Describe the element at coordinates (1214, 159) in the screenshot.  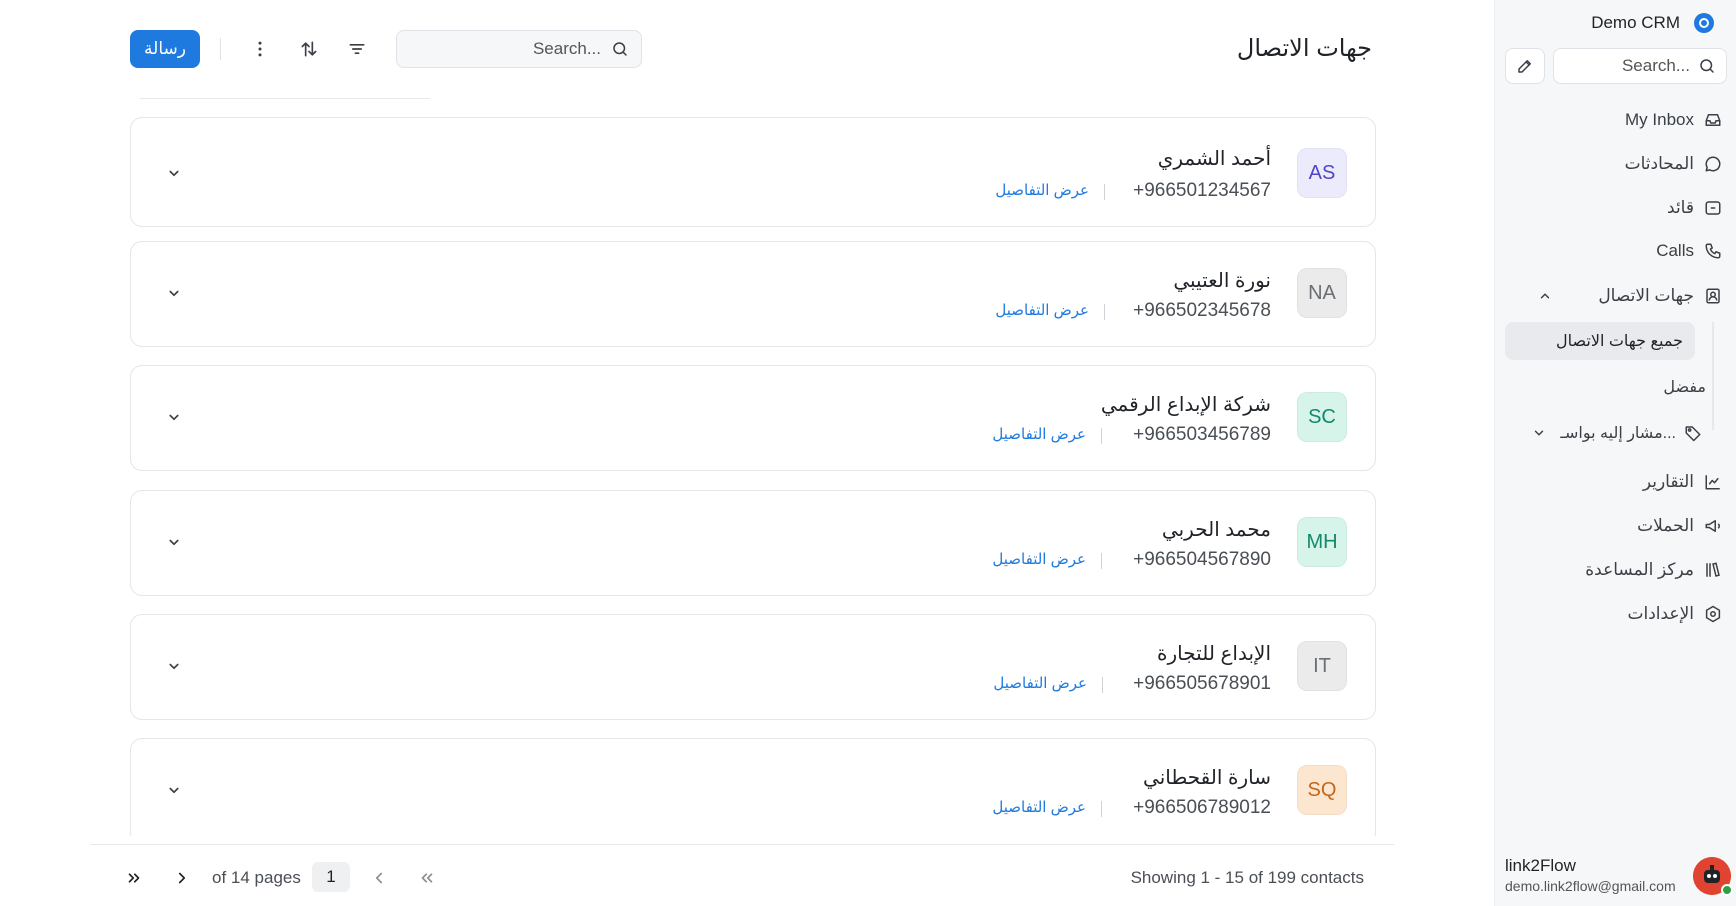
I see `contact-name: أحمد الشمري` at that location.